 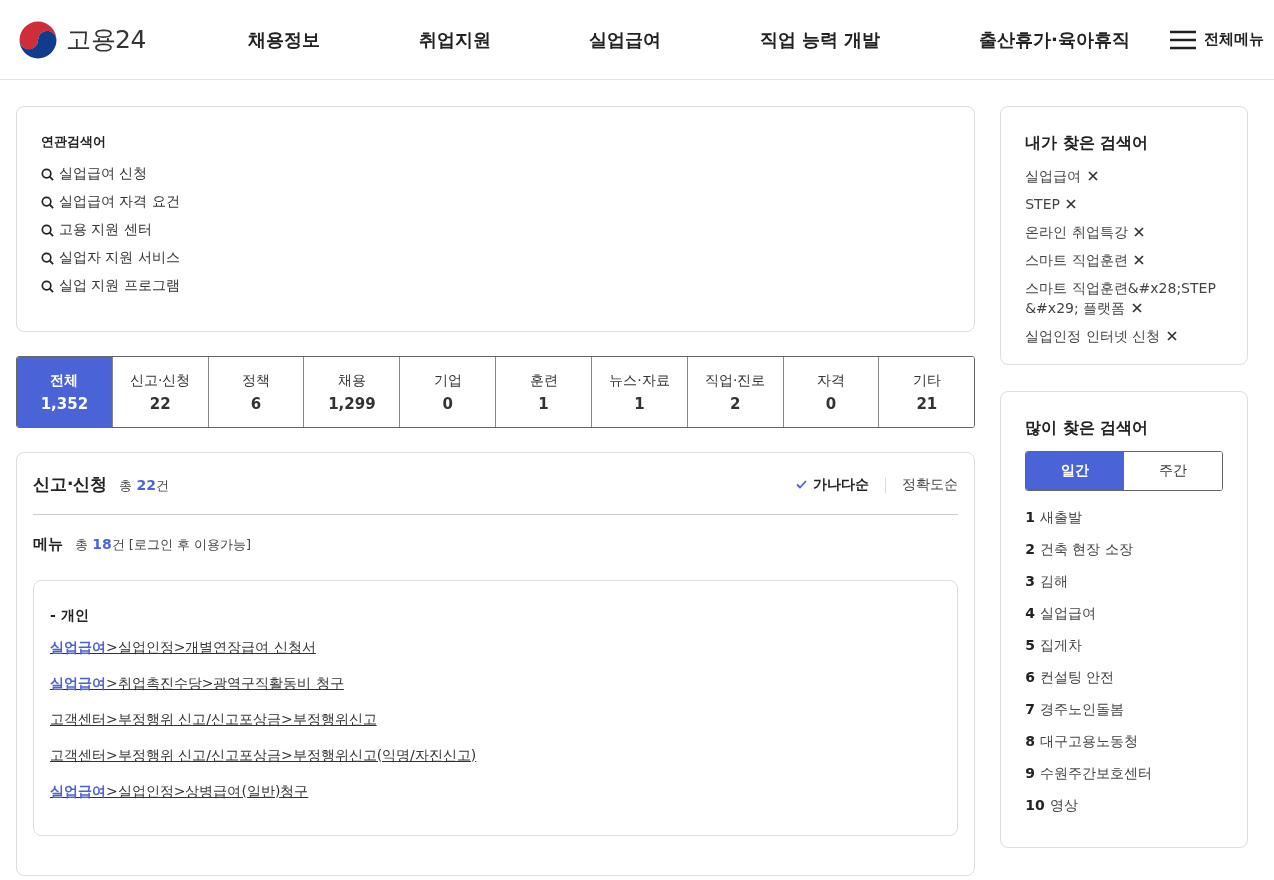 I want to click on category-tab: 전체 1,352, so click(x=64, y=392).